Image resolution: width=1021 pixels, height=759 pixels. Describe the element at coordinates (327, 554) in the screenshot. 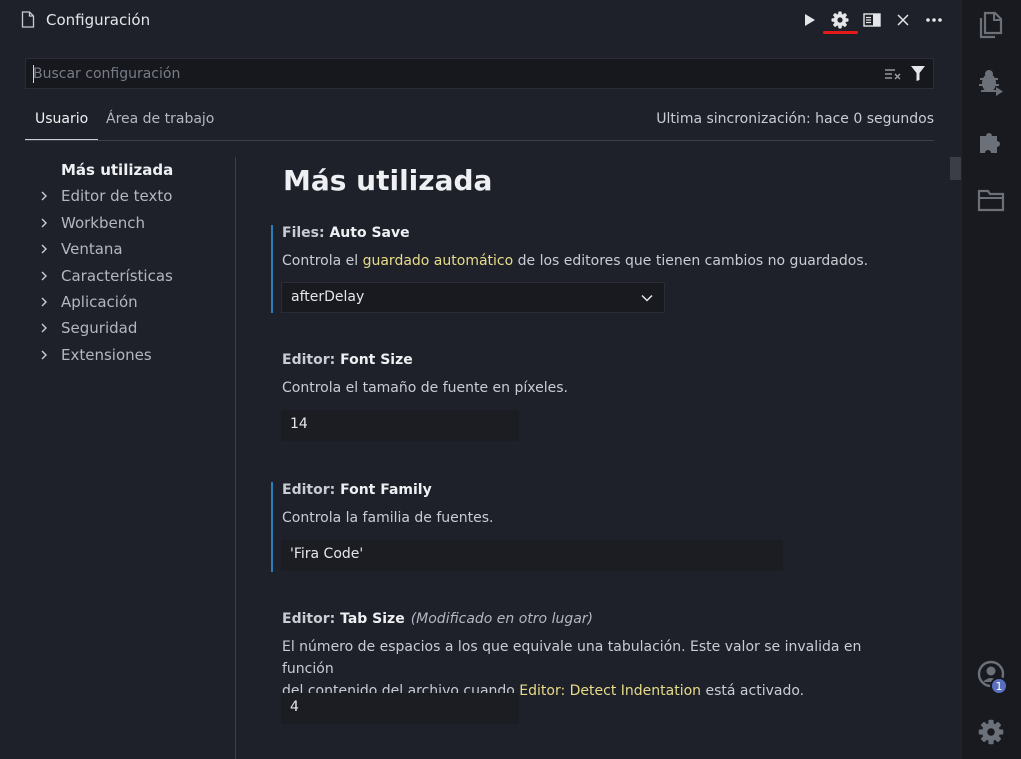

I see `input-value: 'Fira Code'` at that location.